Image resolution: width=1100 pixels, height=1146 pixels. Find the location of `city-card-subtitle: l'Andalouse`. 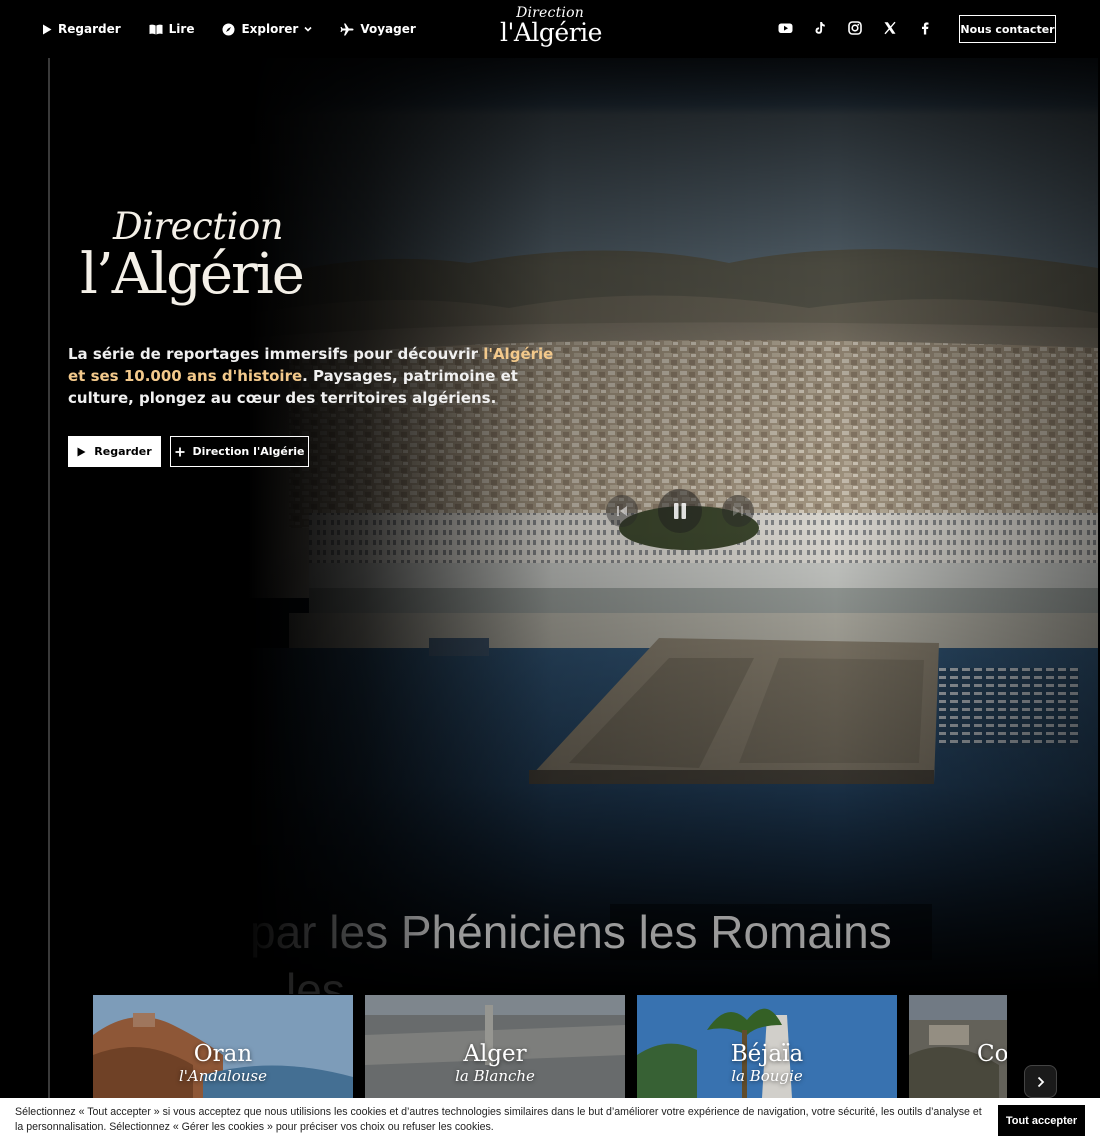

city-card-subtitle: l'Andalouse is located at coordinates (223, 1076).